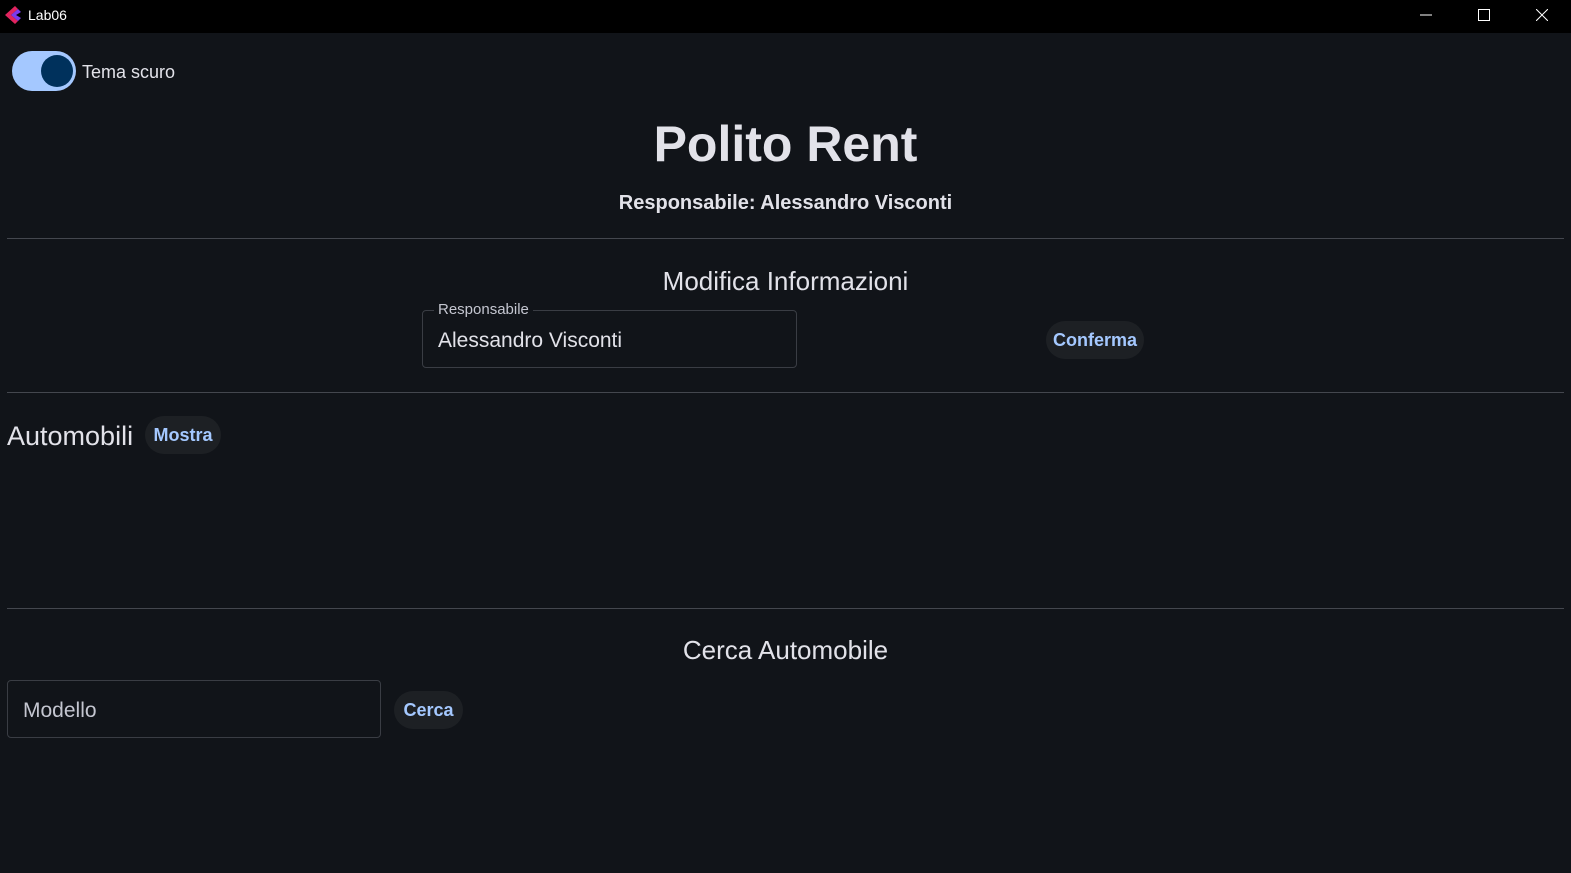  I want to click on model-search-field: Modello, so click(194, 709).